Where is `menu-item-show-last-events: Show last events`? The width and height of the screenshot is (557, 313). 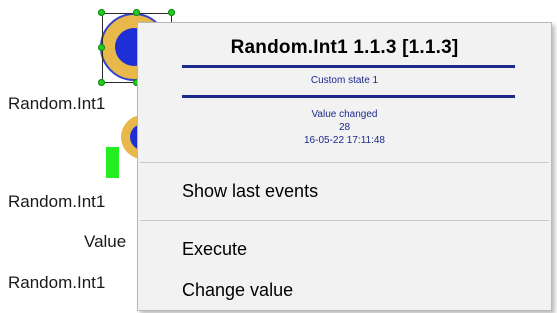 menu-item-show-last-events: Show last events is located at coordinates (344, 191).